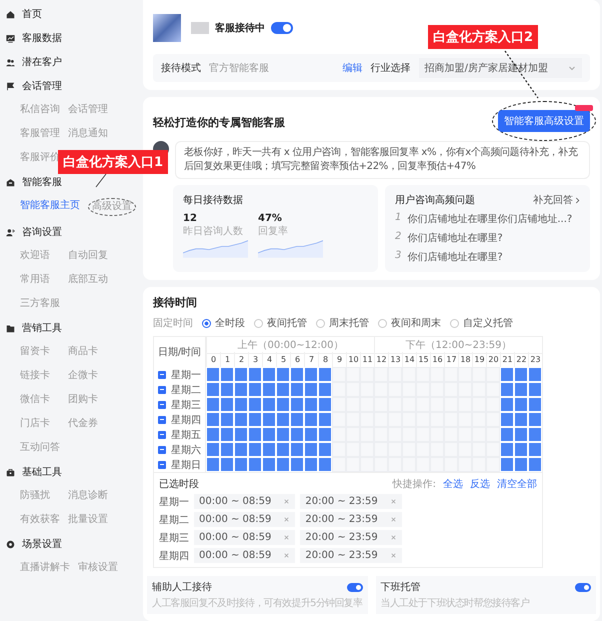  I want to click on sidebar-subitem: 团购卡, so click(83, 400).